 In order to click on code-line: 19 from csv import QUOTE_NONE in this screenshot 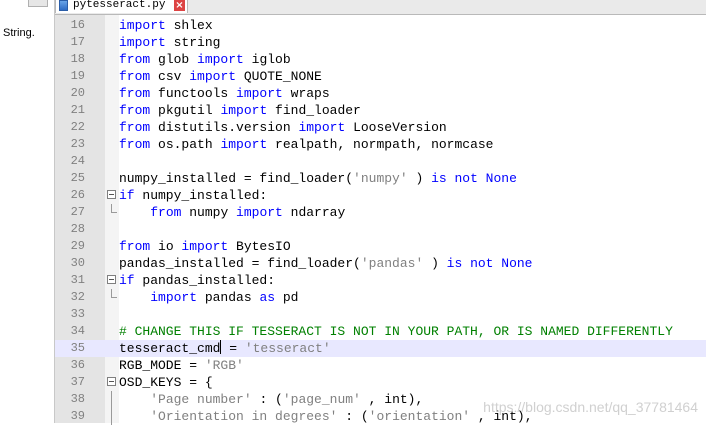, I will do `click(380, 76)`.